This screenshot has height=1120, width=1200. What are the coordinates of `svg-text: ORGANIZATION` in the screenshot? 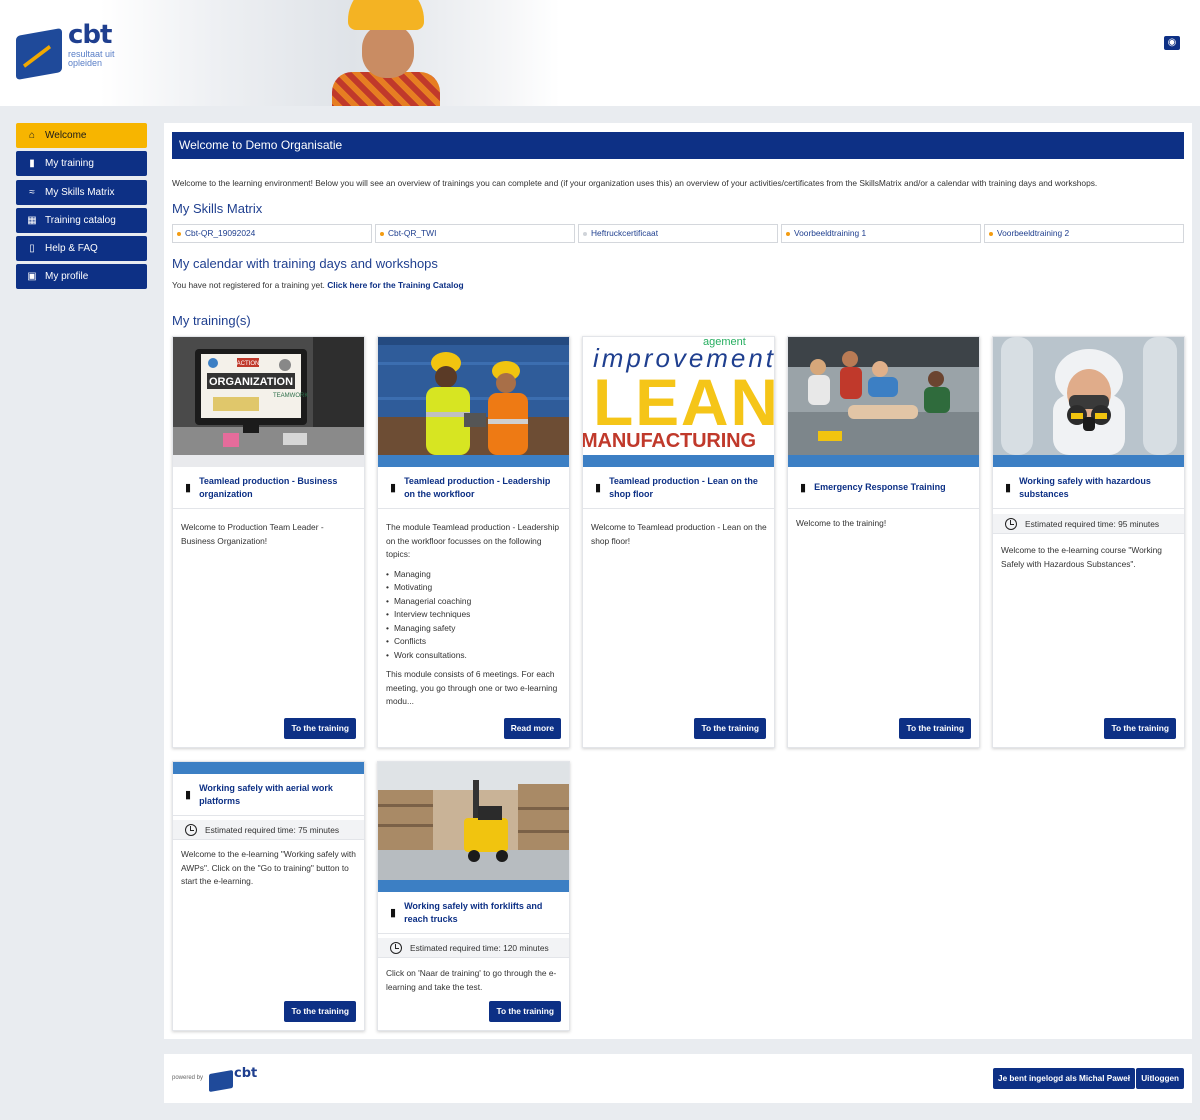 It's located at (251, 382).